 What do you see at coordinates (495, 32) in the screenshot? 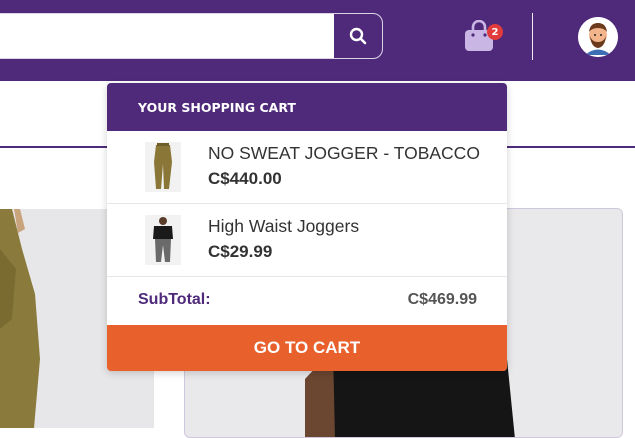
I see `cart-count-badge: 2` at bounding box center [495, 32].